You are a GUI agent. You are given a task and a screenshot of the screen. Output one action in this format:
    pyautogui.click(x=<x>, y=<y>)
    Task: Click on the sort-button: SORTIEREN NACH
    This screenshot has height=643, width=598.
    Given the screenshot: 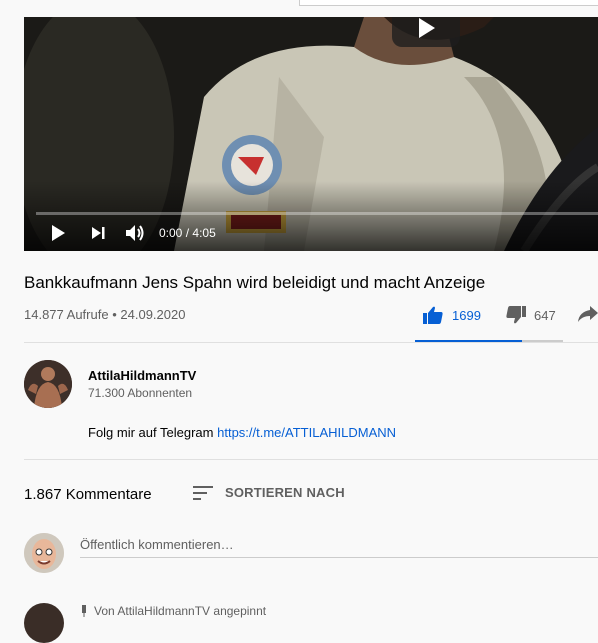 What is the action you would take?
    pyautogui.click(x=269, y=492)
    